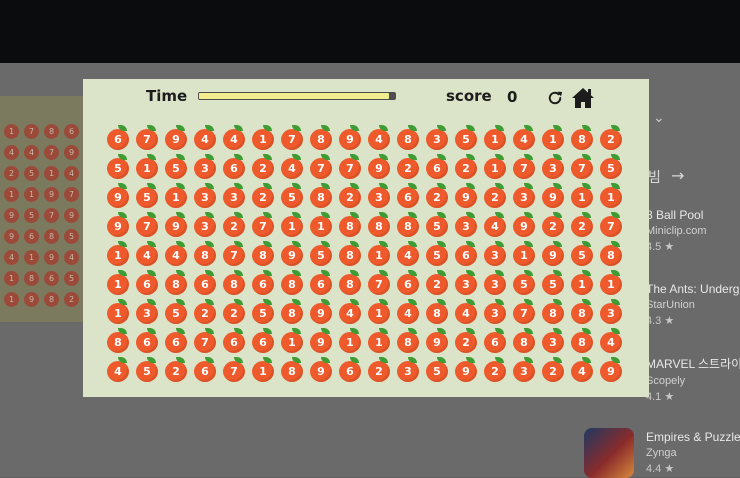  What do you see at coordinates (676, 230) in the screenshot?
I see `app-list-item: 8 Ball Pool Miniclip.com 4.5 ★` at bounding box center [676, 230].